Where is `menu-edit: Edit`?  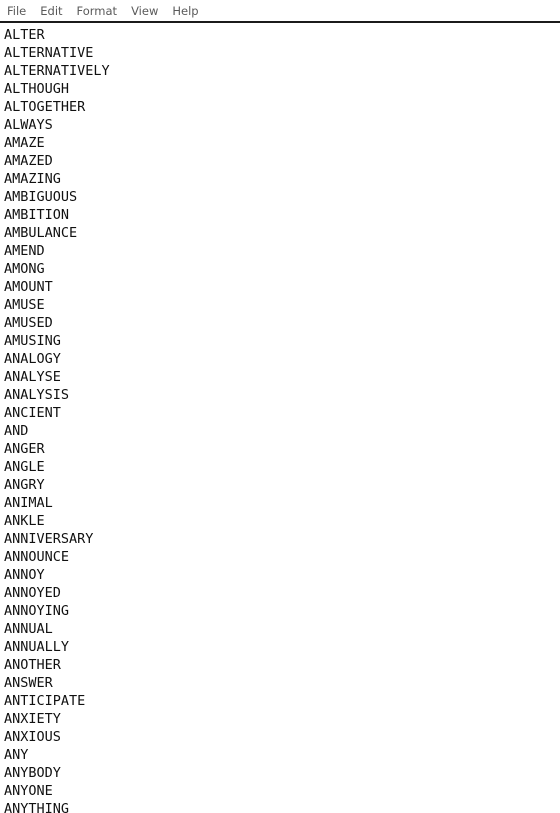
menu-edit: Edit is located at coordinates (55, 11).